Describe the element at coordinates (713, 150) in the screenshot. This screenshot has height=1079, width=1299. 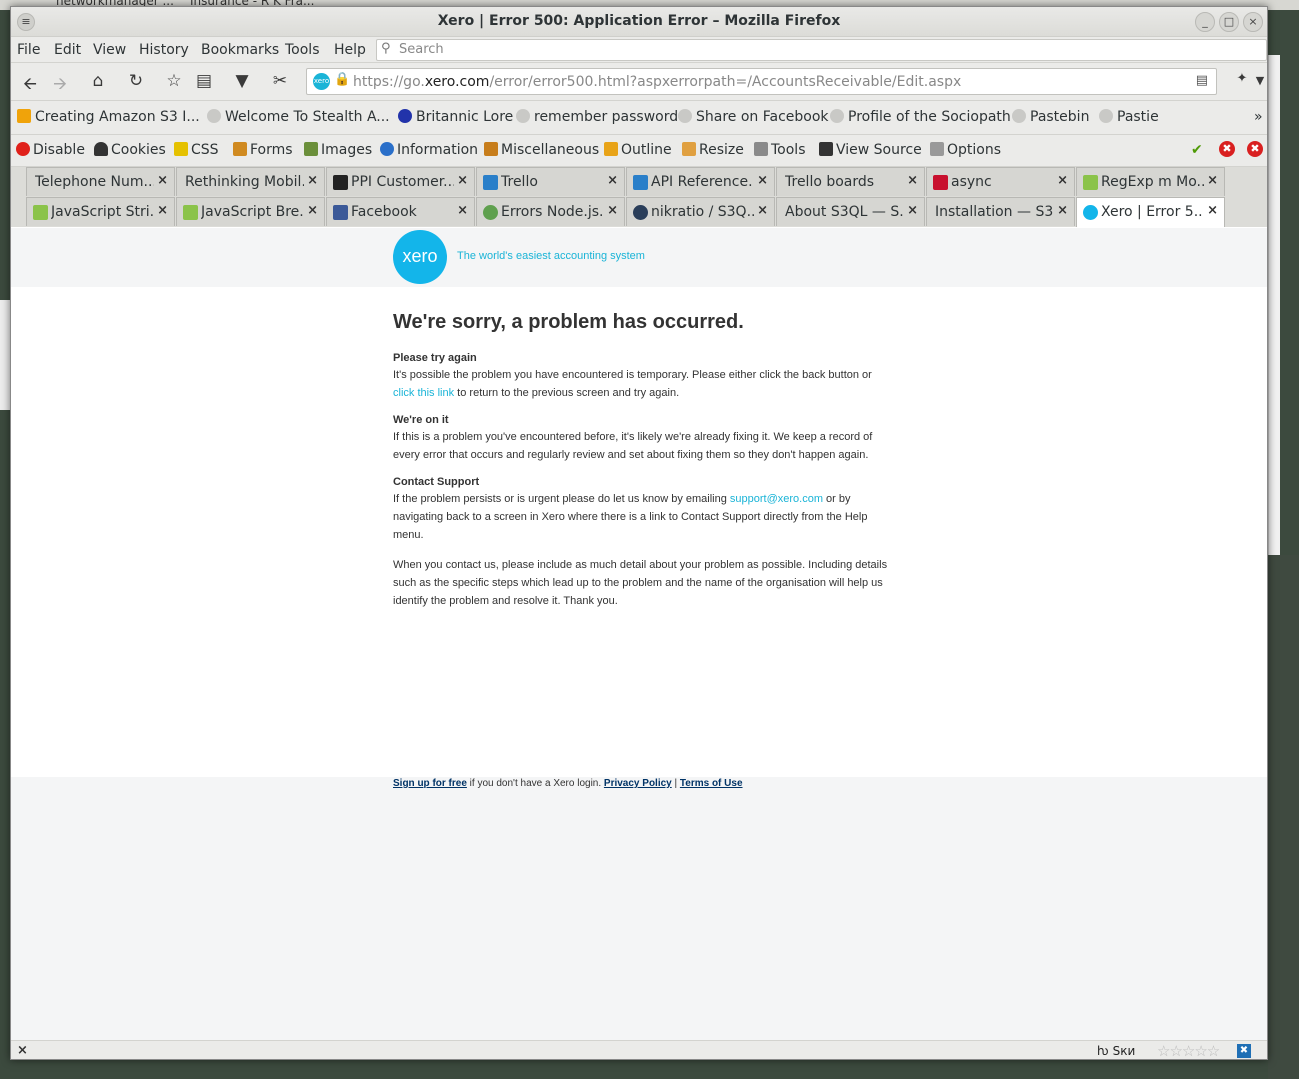
I see `devbar-resize: Resize` at that location.